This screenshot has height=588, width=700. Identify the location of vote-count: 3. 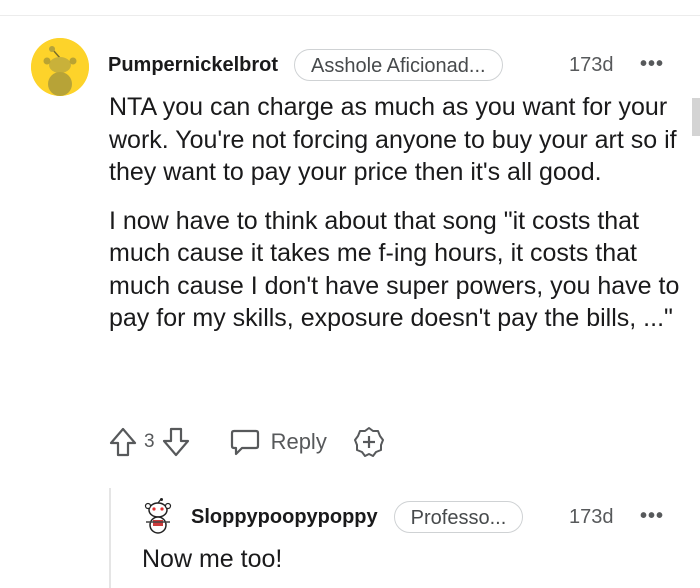
(149, 441).